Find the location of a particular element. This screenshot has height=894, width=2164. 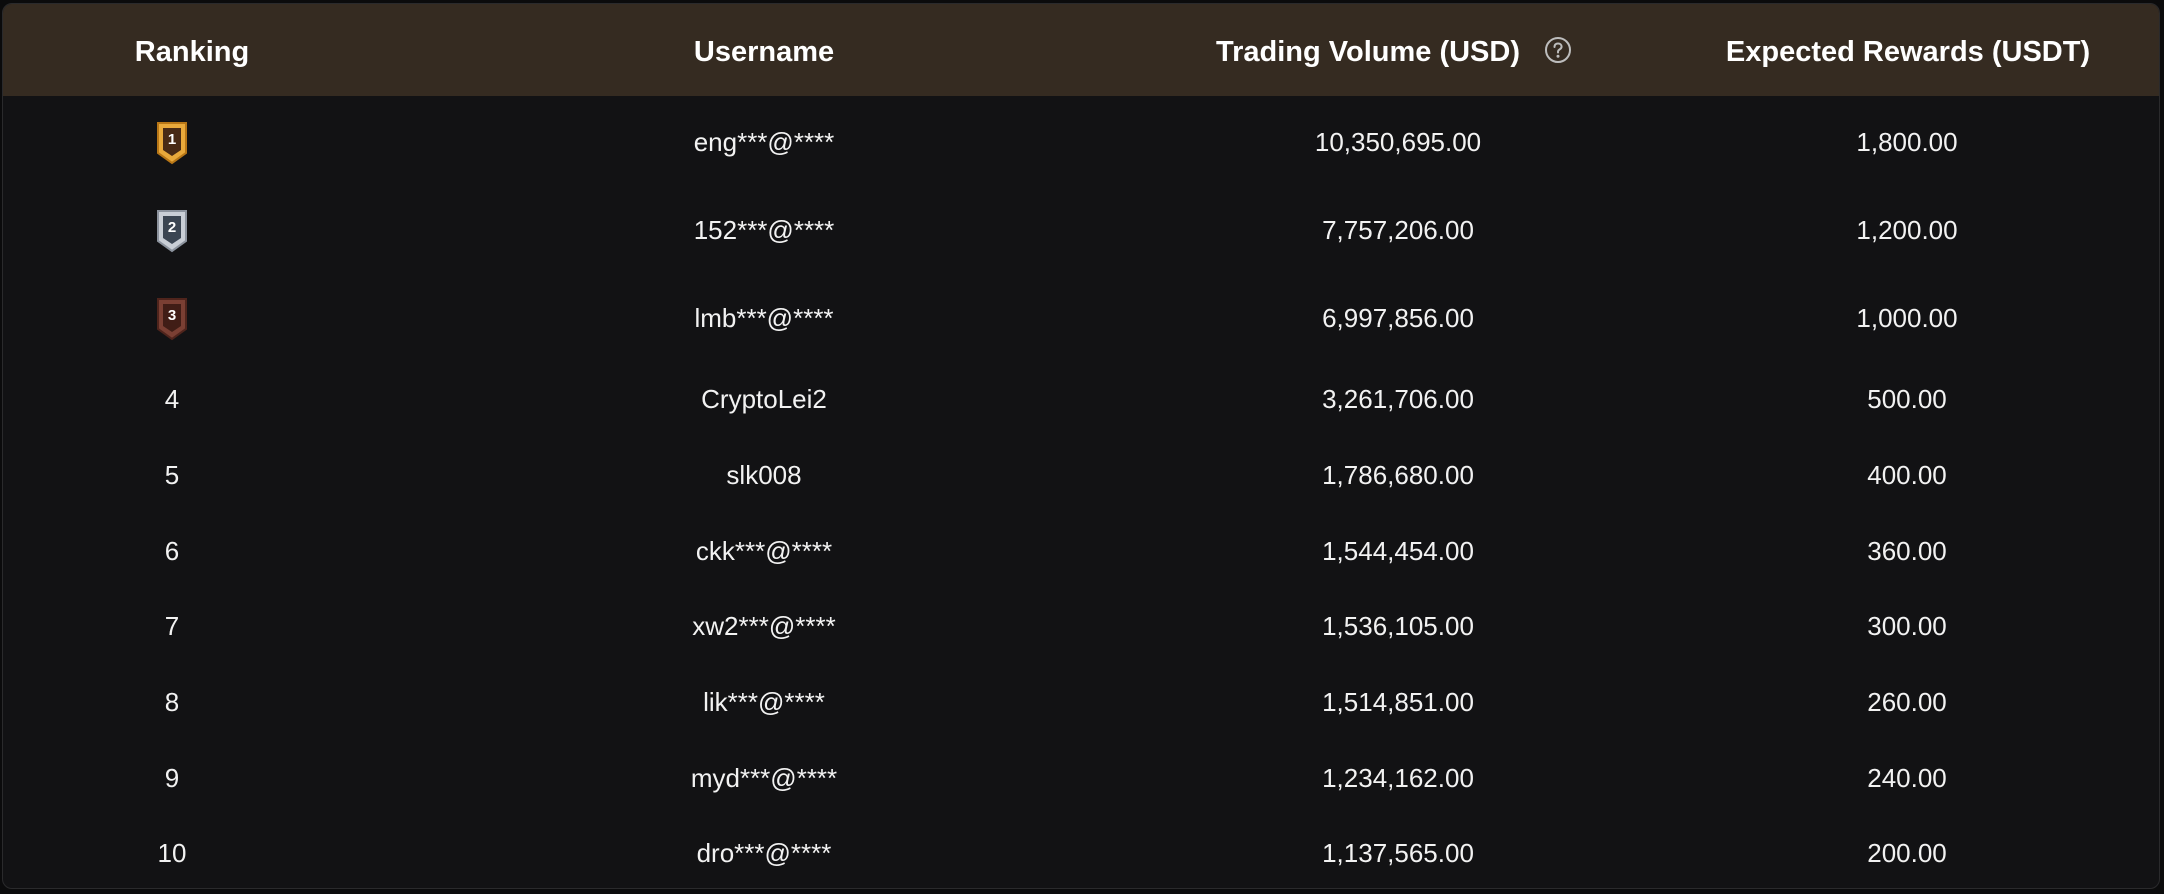

trading-volume-cell: 10,350,695.00 is located at coordinates (1398, 142).